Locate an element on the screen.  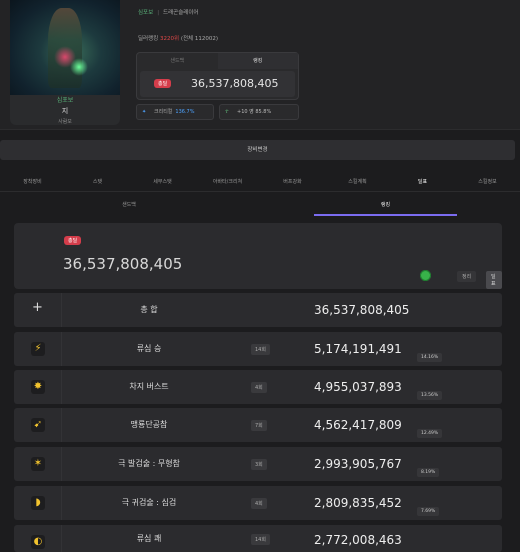
figure-icon: ☥ is located at coordinates (227, 112).